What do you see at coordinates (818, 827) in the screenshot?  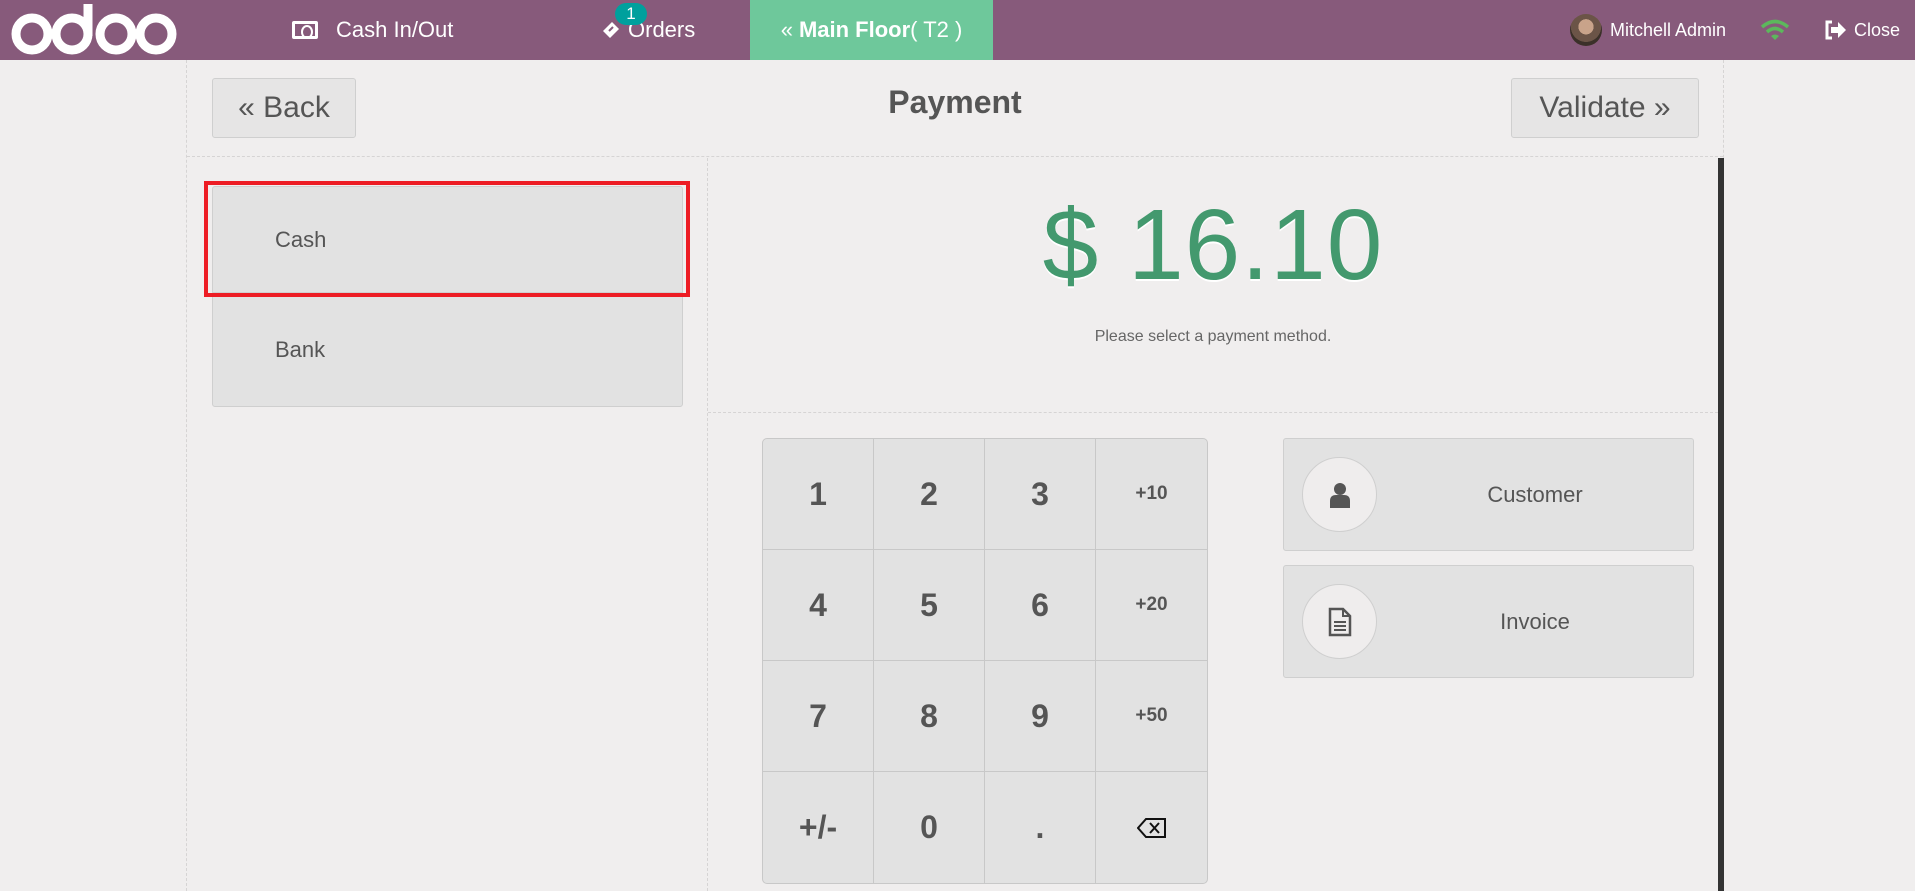 I see `numpad-key-sign: +/-` at bounding box center [818, 827].